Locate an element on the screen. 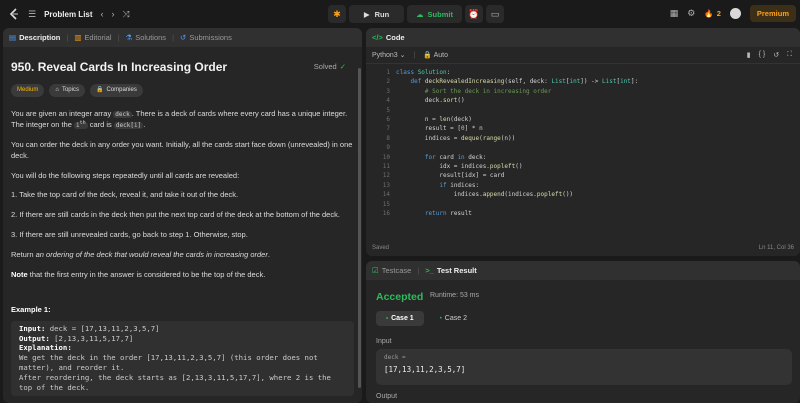  code-line: if indices: is located at coordinates (459, 185).